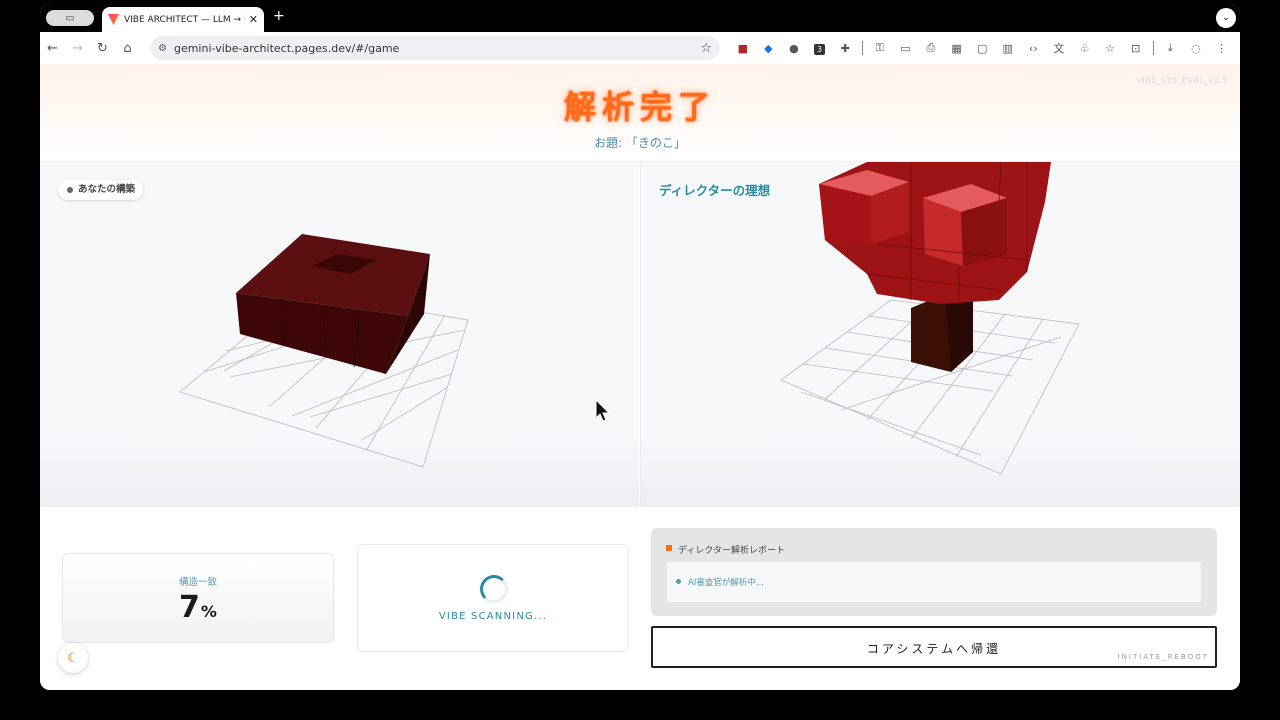 The image size is (1280, 720). Describe the element at coordinates (725, 549) in the screenshot. I see `report-heading: ディレクター解析レポート` at that location.